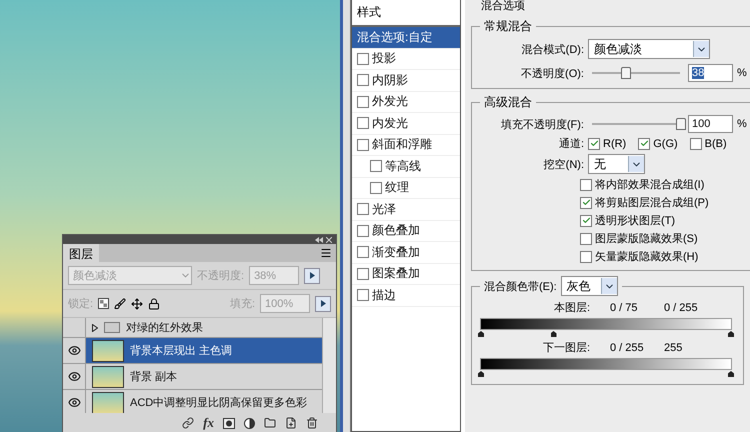  What do you see at coordinates (208, 423) in the screenshot?
I see `fx-button: fx` at bounding box center [208, 423].